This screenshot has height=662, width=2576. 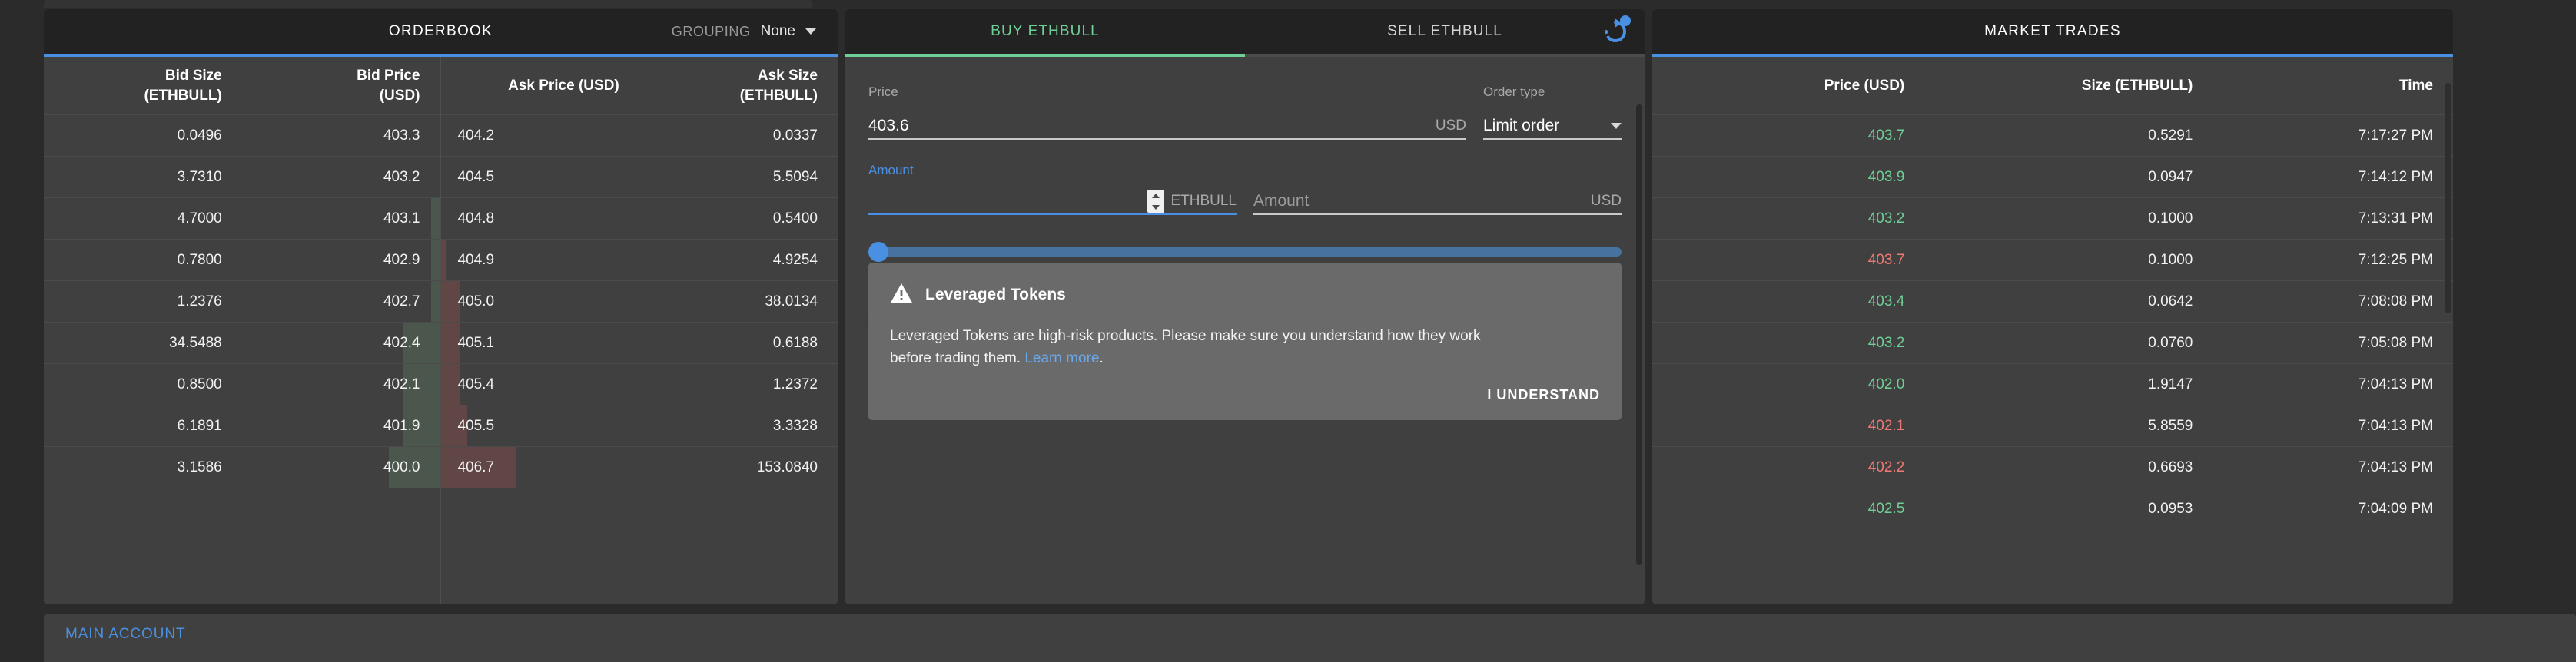 I want to click on amount-base-wrap: ETHBULL, so click(x=1052, y=202).